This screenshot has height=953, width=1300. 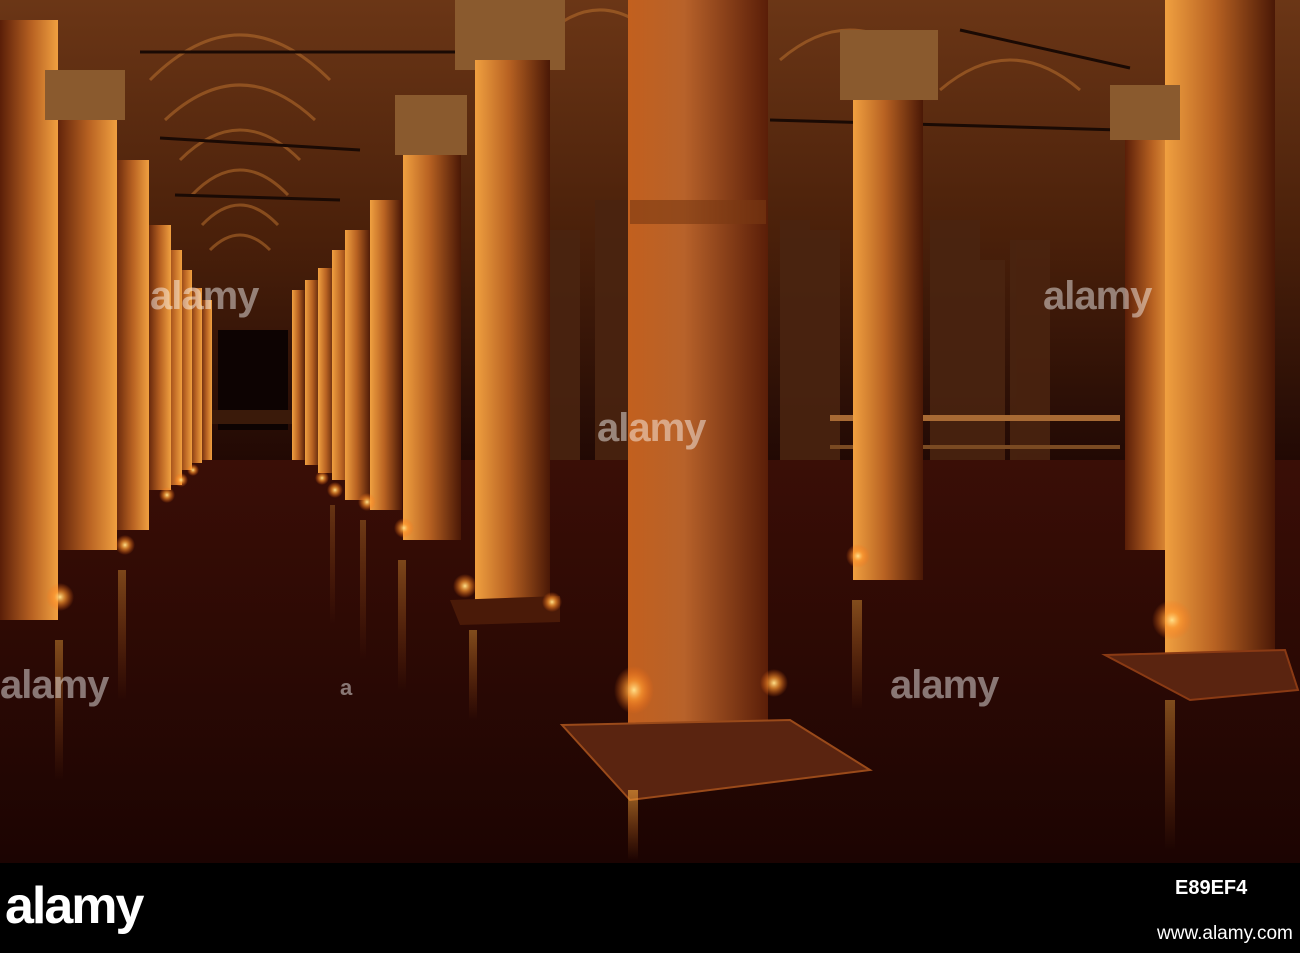 What do you see at coordinates (1225, 933) in the screenshot?
I see `footer-url: www.alamy.com` at bounding box center [1225, 933].